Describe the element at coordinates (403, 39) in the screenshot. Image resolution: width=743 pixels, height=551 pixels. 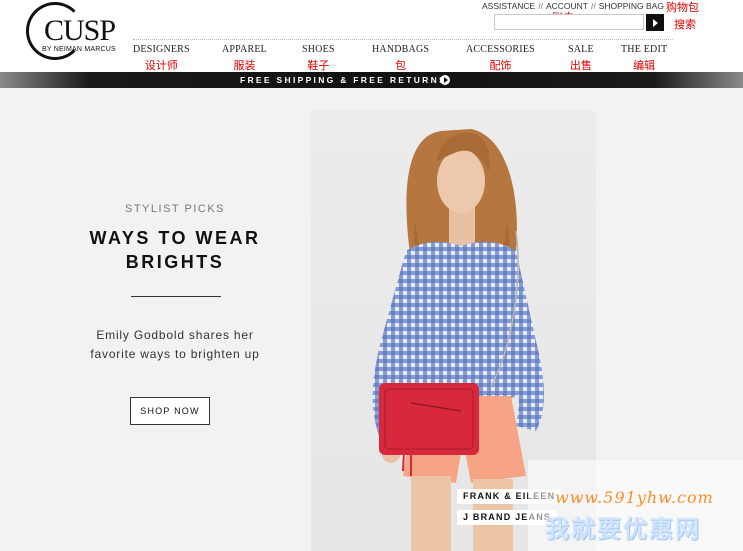
I see `nav-divider` at that location.